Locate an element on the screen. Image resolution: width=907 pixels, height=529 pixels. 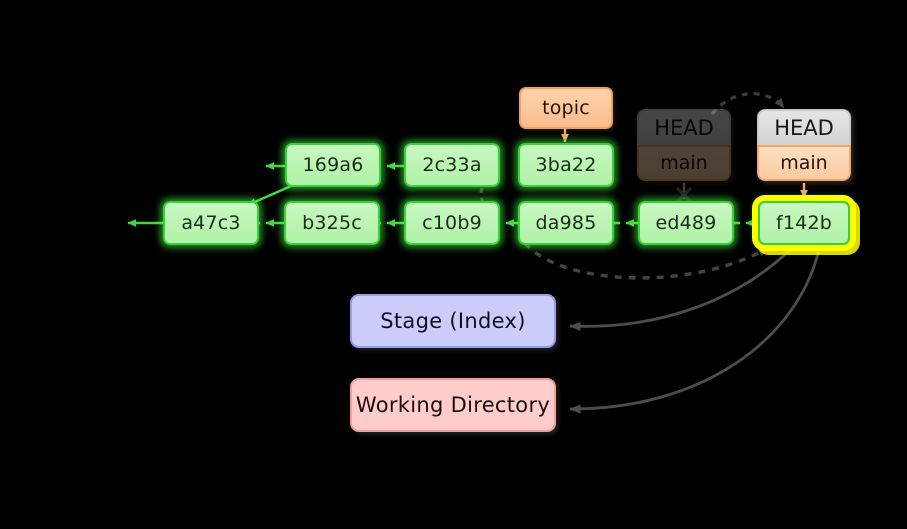
branch-label-text: topic is located at coordinates (566, 108).